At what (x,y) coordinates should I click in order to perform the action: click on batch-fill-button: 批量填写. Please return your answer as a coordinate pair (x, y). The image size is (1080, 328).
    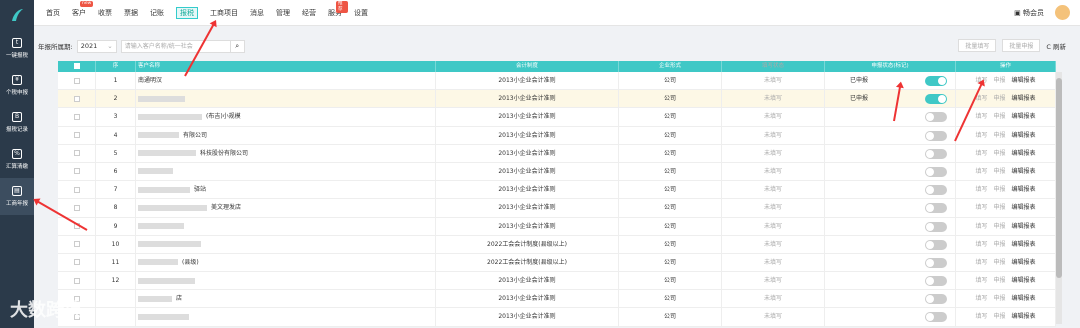
    Looking at the image, I should click on (977, 45).